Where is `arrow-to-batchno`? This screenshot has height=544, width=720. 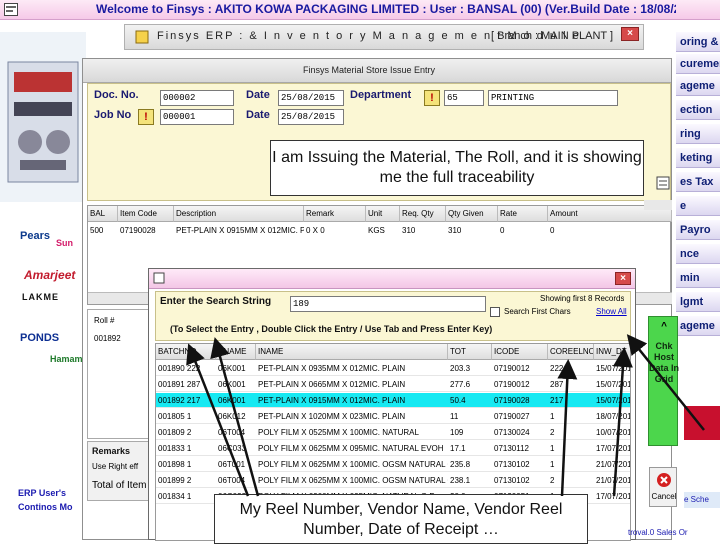 arrow-to-batchno is located at coordinates (218, 420).